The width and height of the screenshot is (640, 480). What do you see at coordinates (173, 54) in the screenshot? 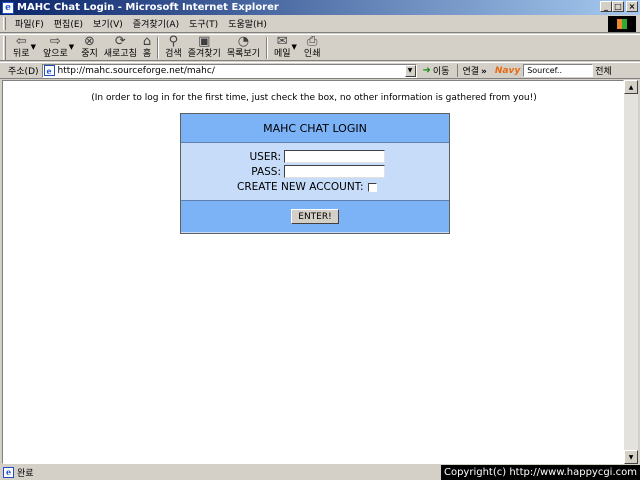
I see `search-label: 검색` at bounding box center [173, 54].